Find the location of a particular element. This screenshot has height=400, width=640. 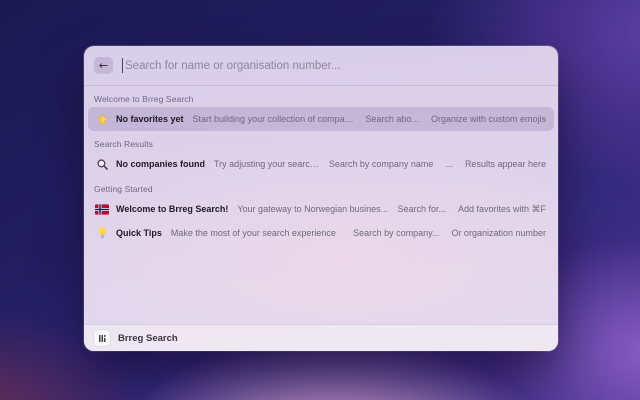

magnifier-icon is located at coordinates (102, 164).